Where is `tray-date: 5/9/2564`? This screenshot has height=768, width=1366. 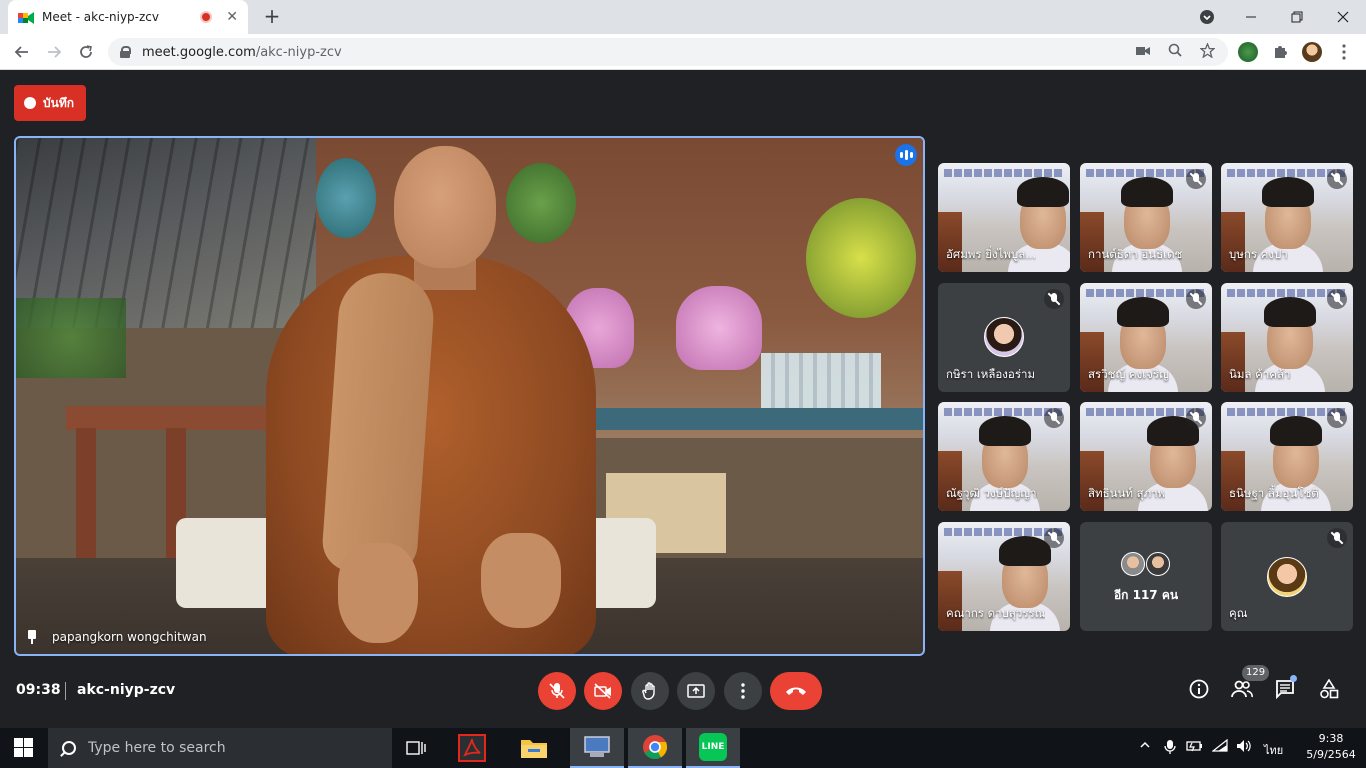 tray-date: 5/9/2564 is located at coordinates (1331, 754).